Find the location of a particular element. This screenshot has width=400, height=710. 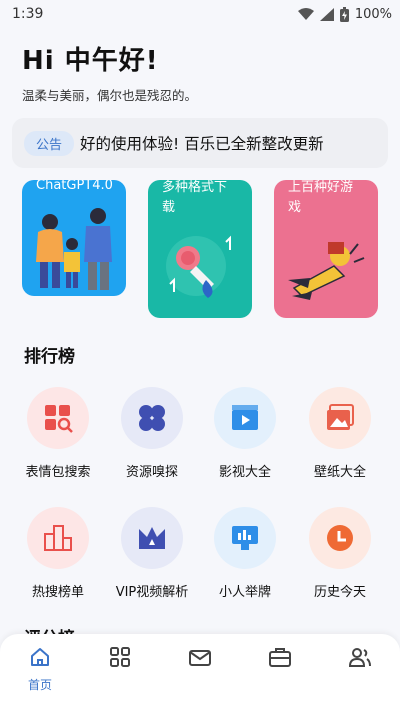

grid-label: 影视大全 is located at coordinates (244, 472).